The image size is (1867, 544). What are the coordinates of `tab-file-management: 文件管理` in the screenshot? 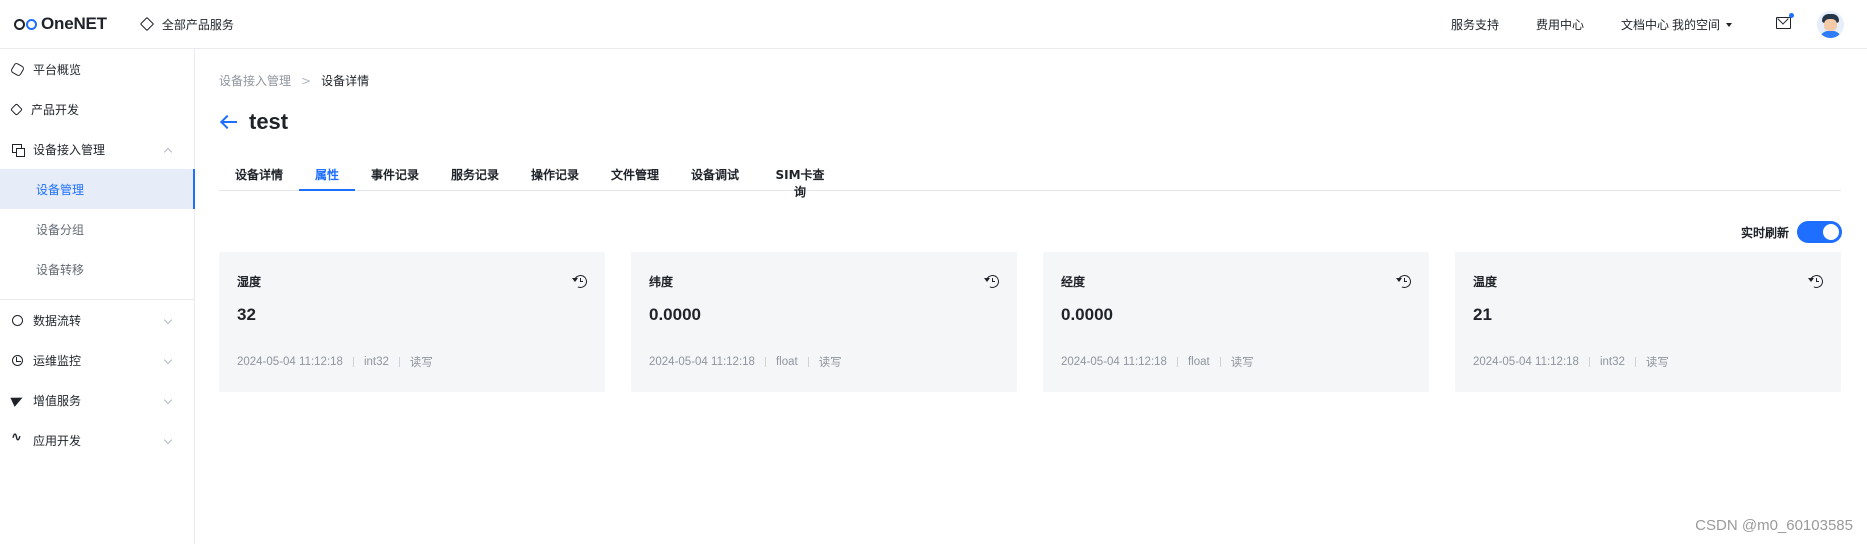 It's located at (635, 178).